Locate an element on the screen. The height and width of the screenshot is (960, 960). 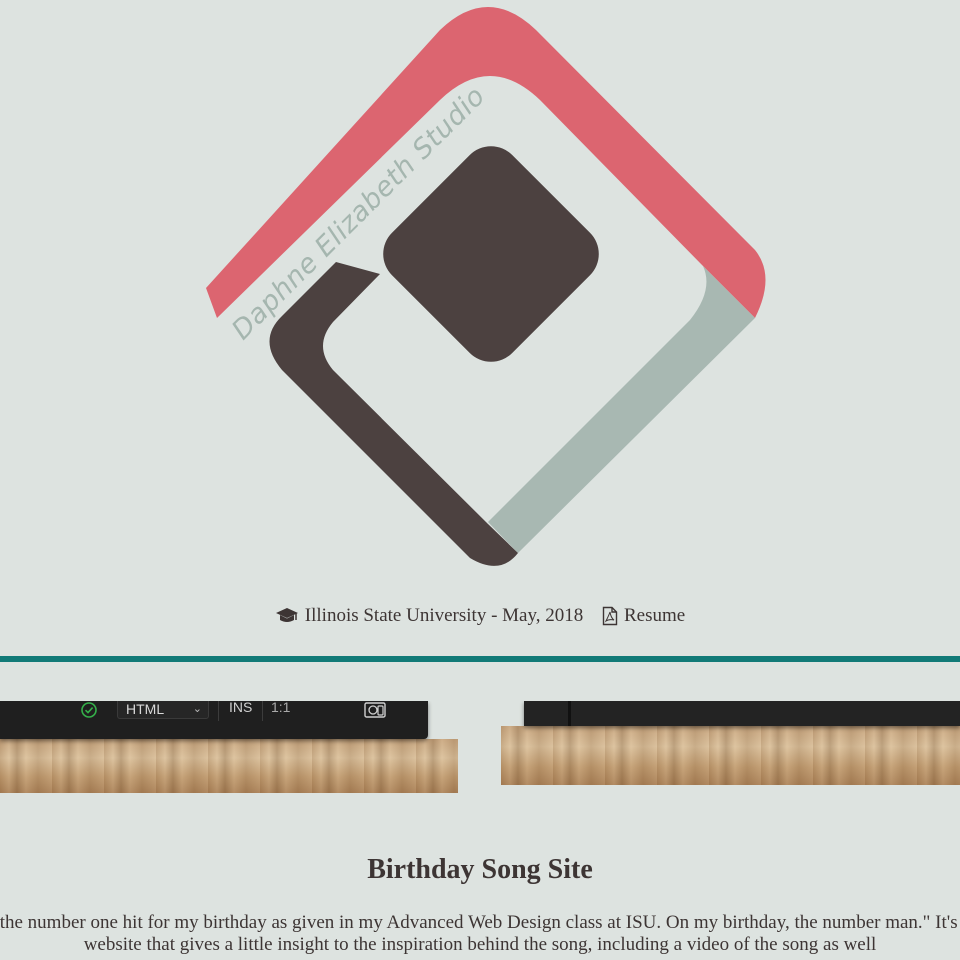
cursor-position-label: 1:1 is located at coordinates (281, 708).